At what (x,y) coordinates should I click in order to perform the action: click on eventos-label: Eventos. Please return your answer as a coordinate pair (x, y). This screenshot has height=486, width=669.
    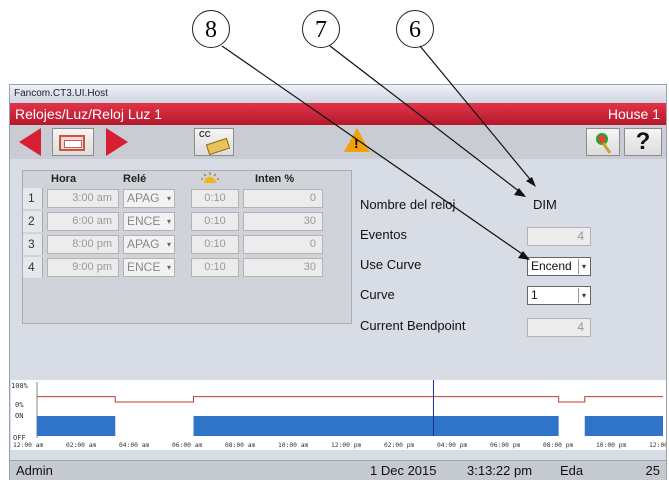
    Looking at the image, I should click on (383, 234).